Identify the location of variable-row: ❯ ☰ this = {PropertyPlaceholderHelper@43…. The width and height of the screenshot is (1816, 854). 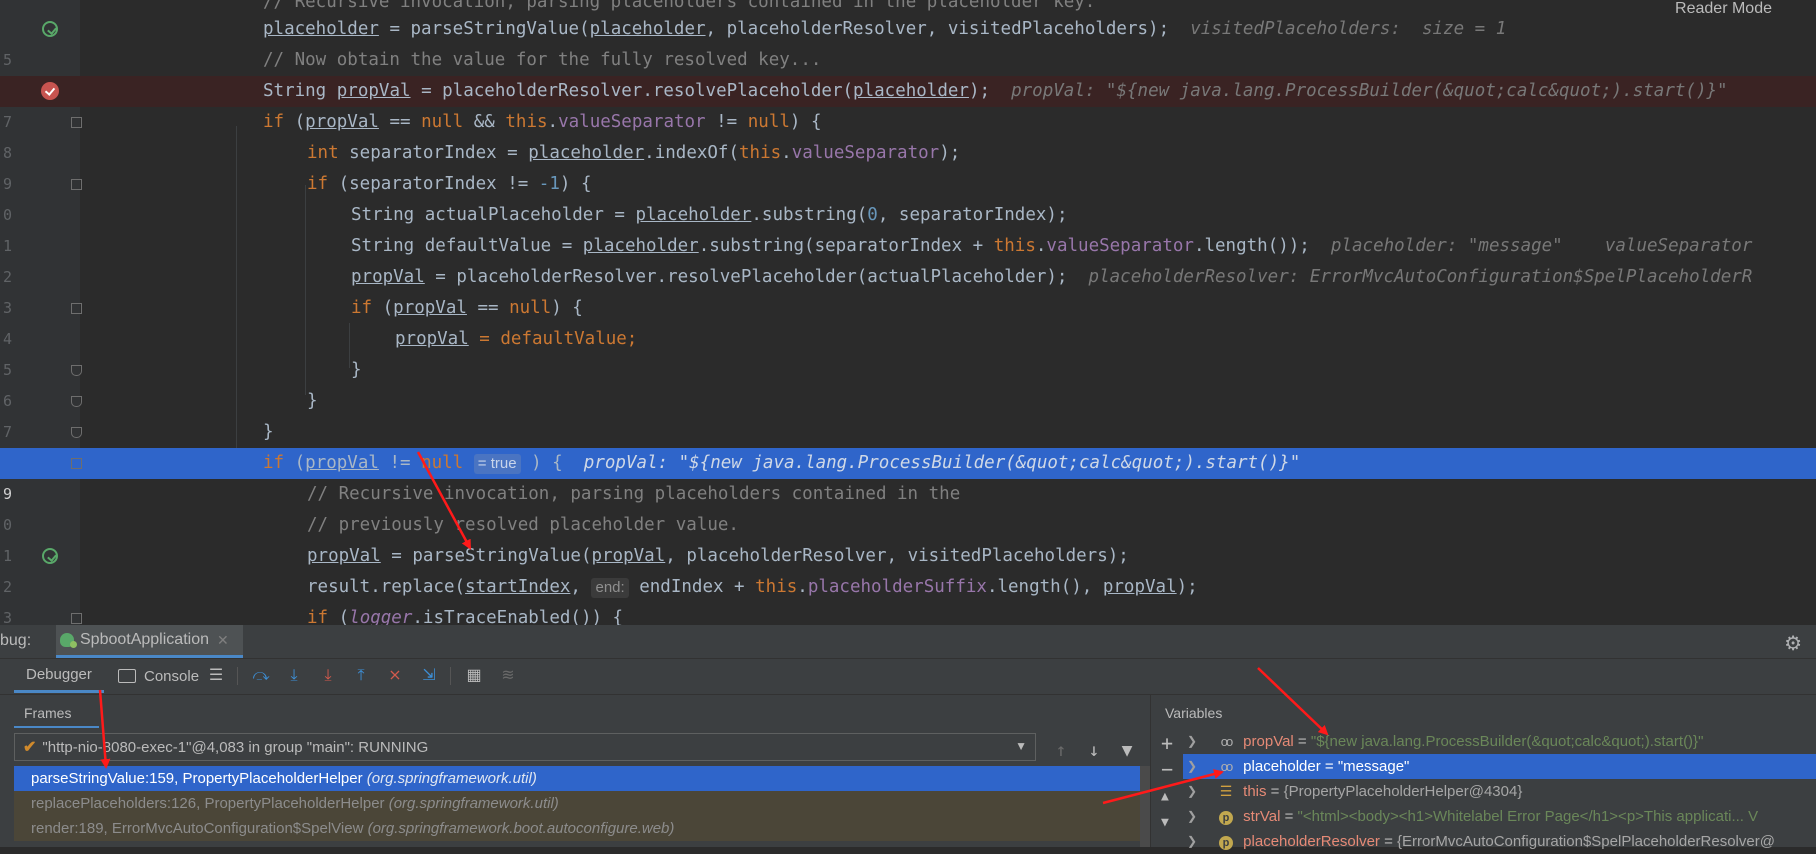
(1499, 791).